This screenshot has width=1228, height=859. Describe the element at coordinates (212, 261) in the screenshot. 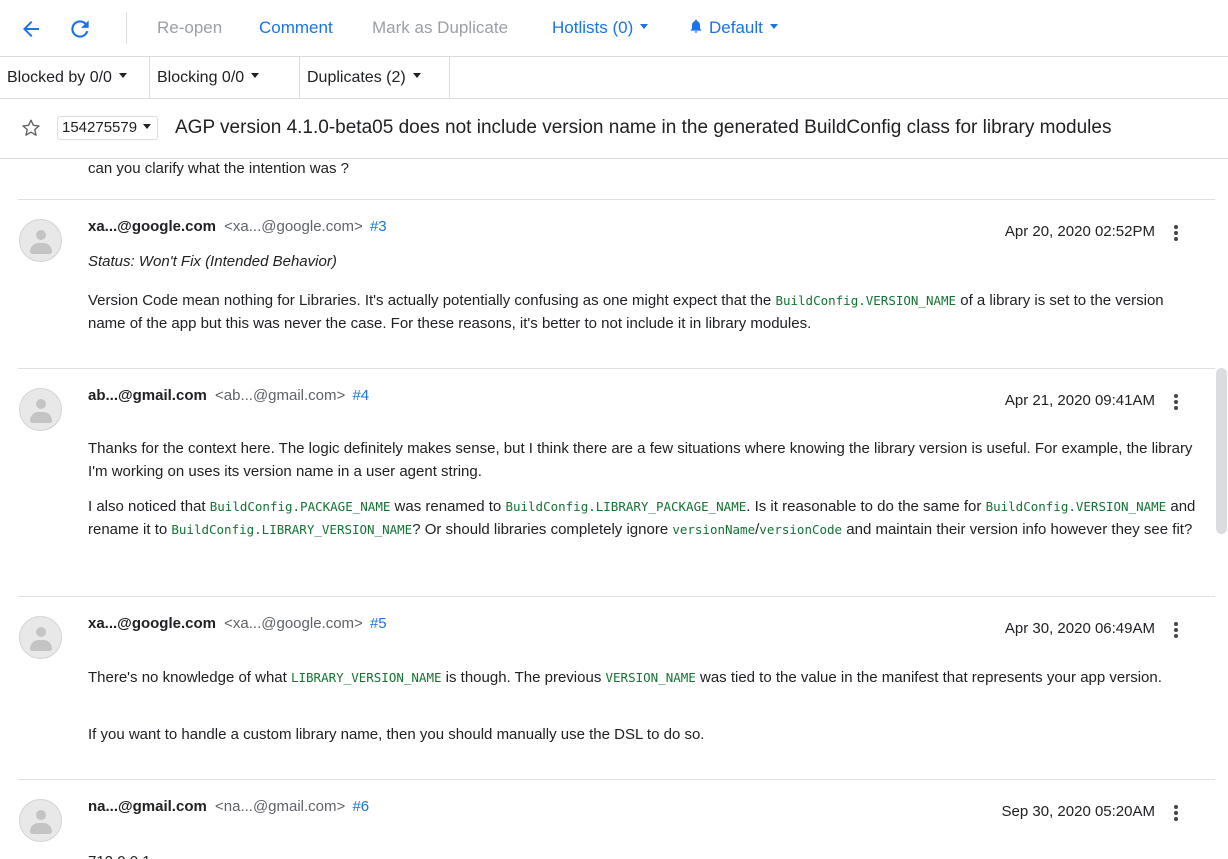

I see `comment-status: Status: Won't Fix (Intended Behavior)` at that location.